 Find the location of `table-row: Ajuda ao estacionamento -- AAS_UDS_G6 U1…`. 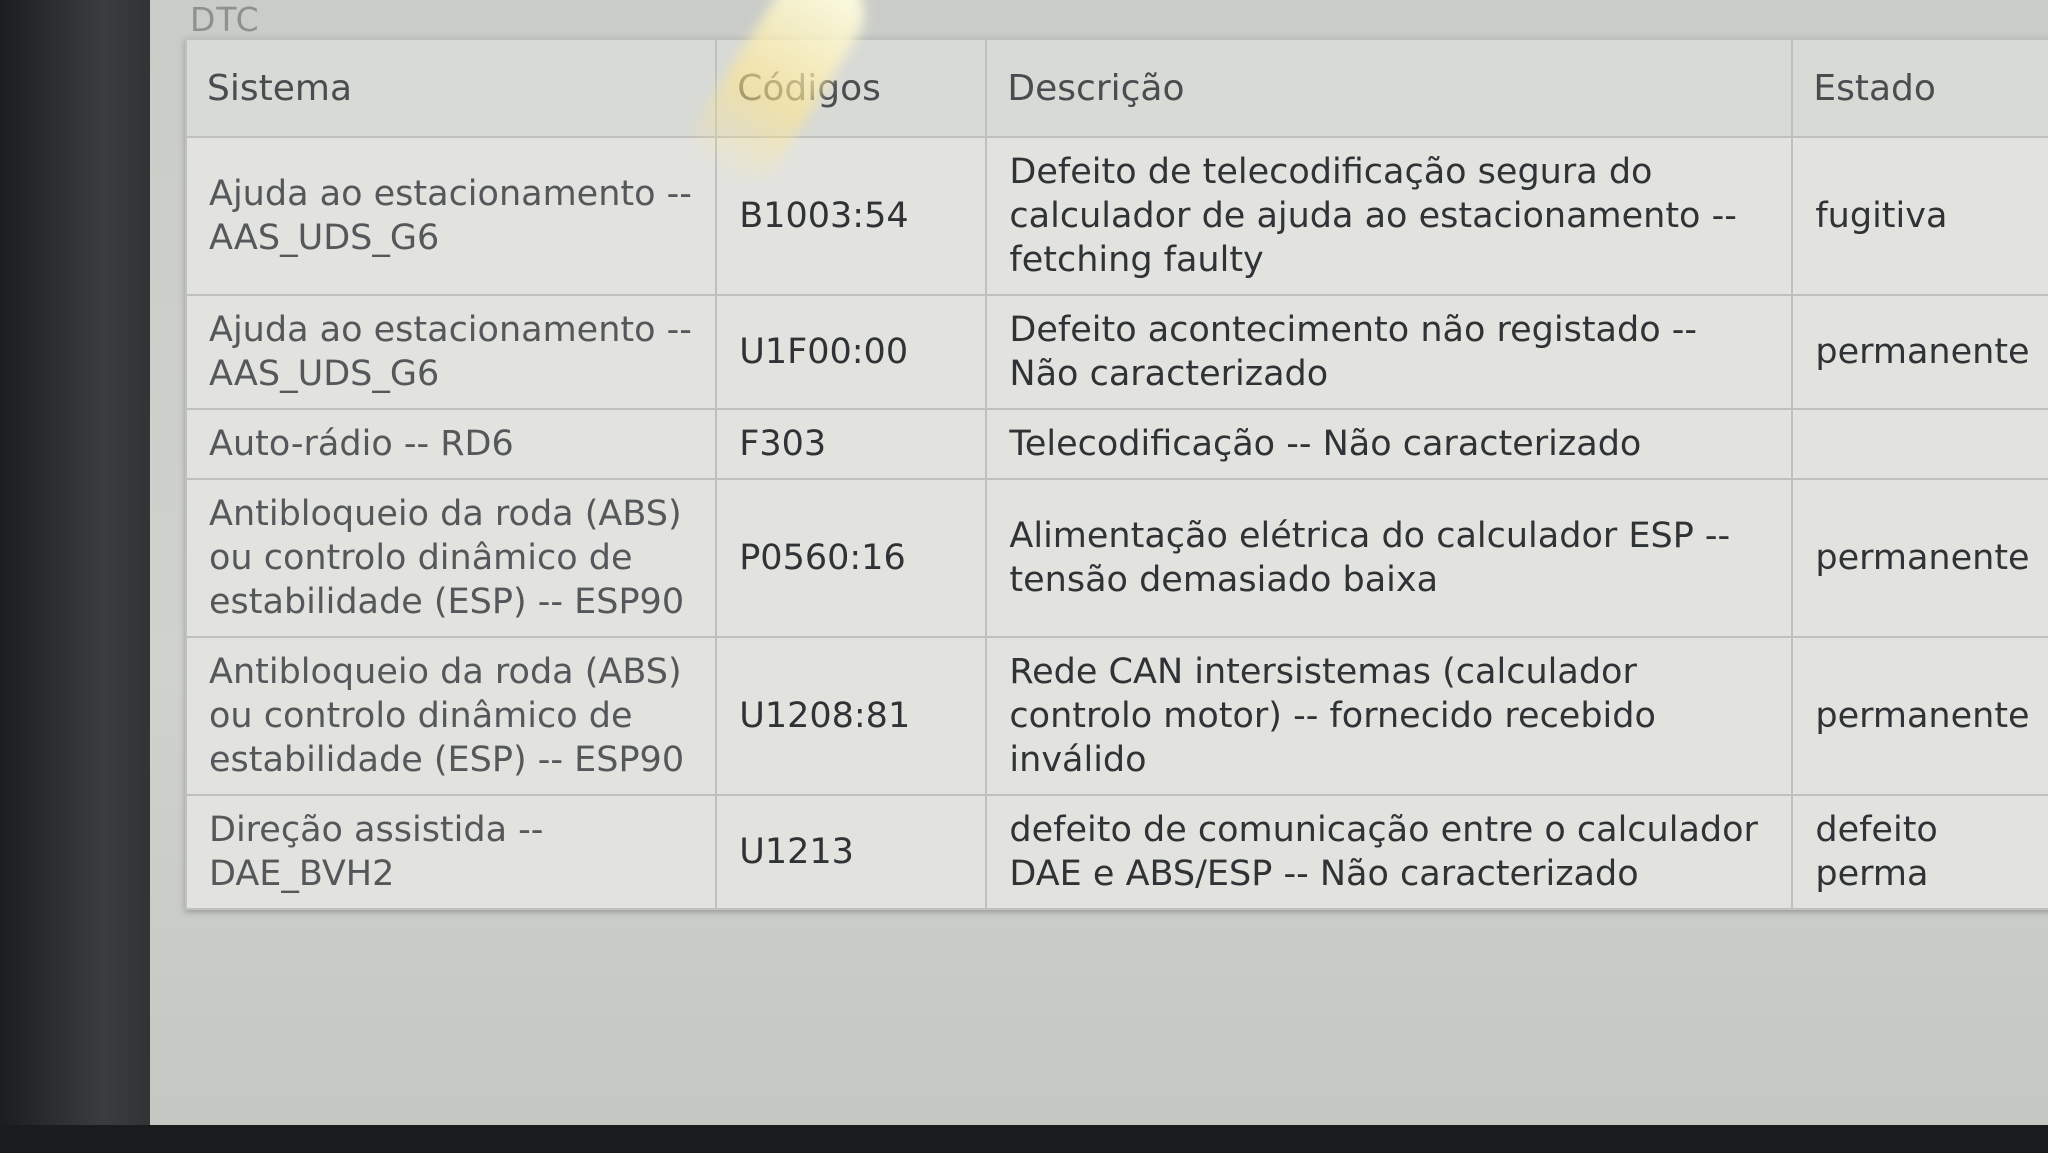

table-row: Ajuda ao estacionamento -- AAS_UDS_G6 U1… is located at coordinates (1116, 352).